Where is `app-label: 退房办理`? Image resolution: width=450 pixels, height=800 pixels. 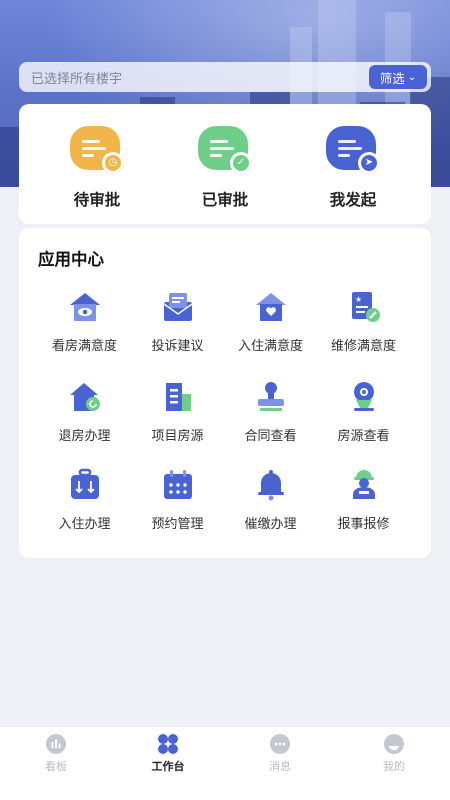 app-label: 退房办理 is located at coordinates (84, 436).